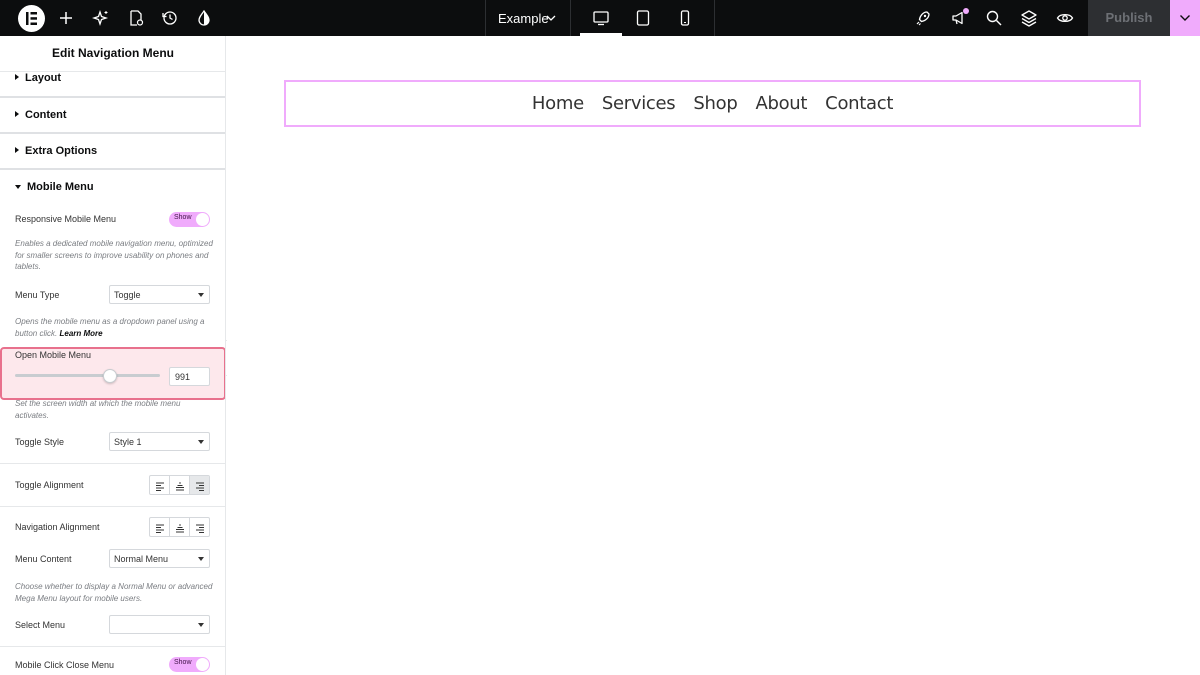 This screenshot has height=675, width=1200. I want to click on select-menu-select, so click(159, 624).